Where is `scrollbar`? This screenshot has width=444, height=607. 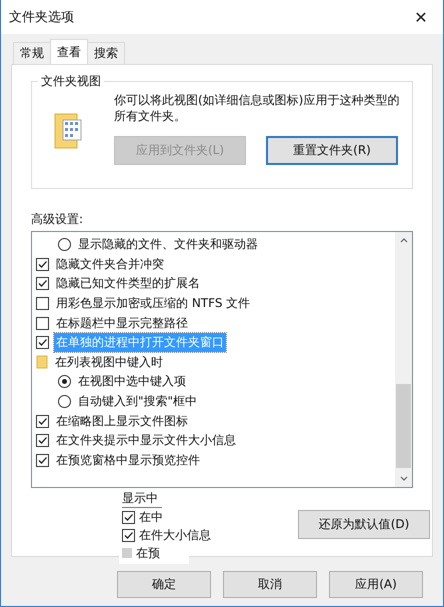
scrollbar is located at coordinates (403, 359).